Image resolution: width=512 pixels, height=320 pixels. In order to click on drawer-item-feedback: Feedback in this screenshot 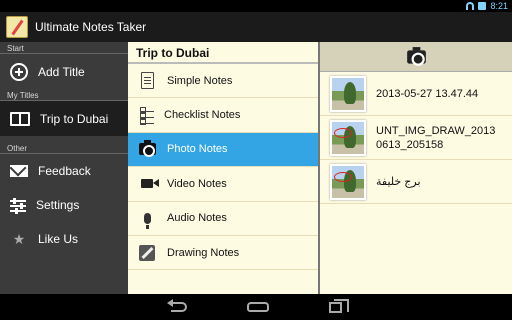, I will do `click(64, 171)`.